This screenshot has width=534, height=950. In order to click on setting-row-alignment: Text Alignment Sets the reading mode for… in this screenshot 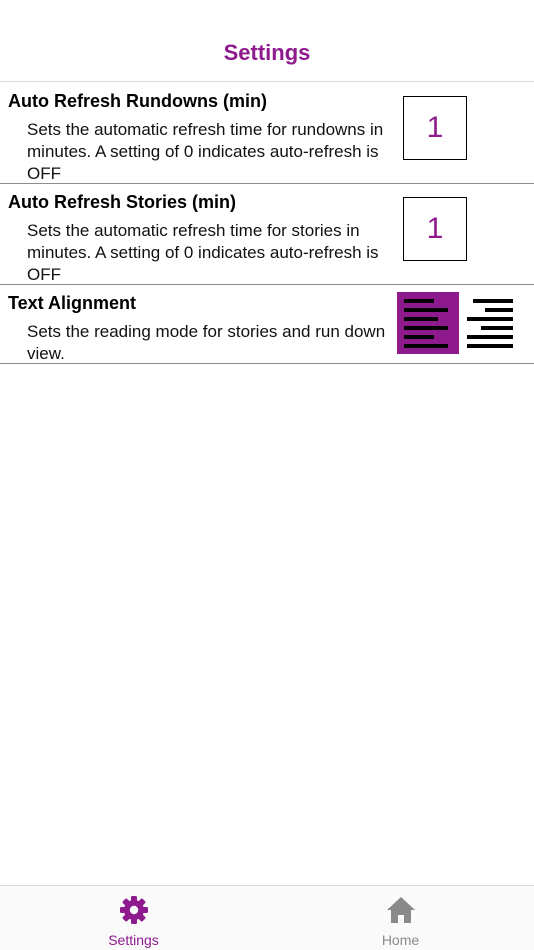, I will do `click(267, 324)`.